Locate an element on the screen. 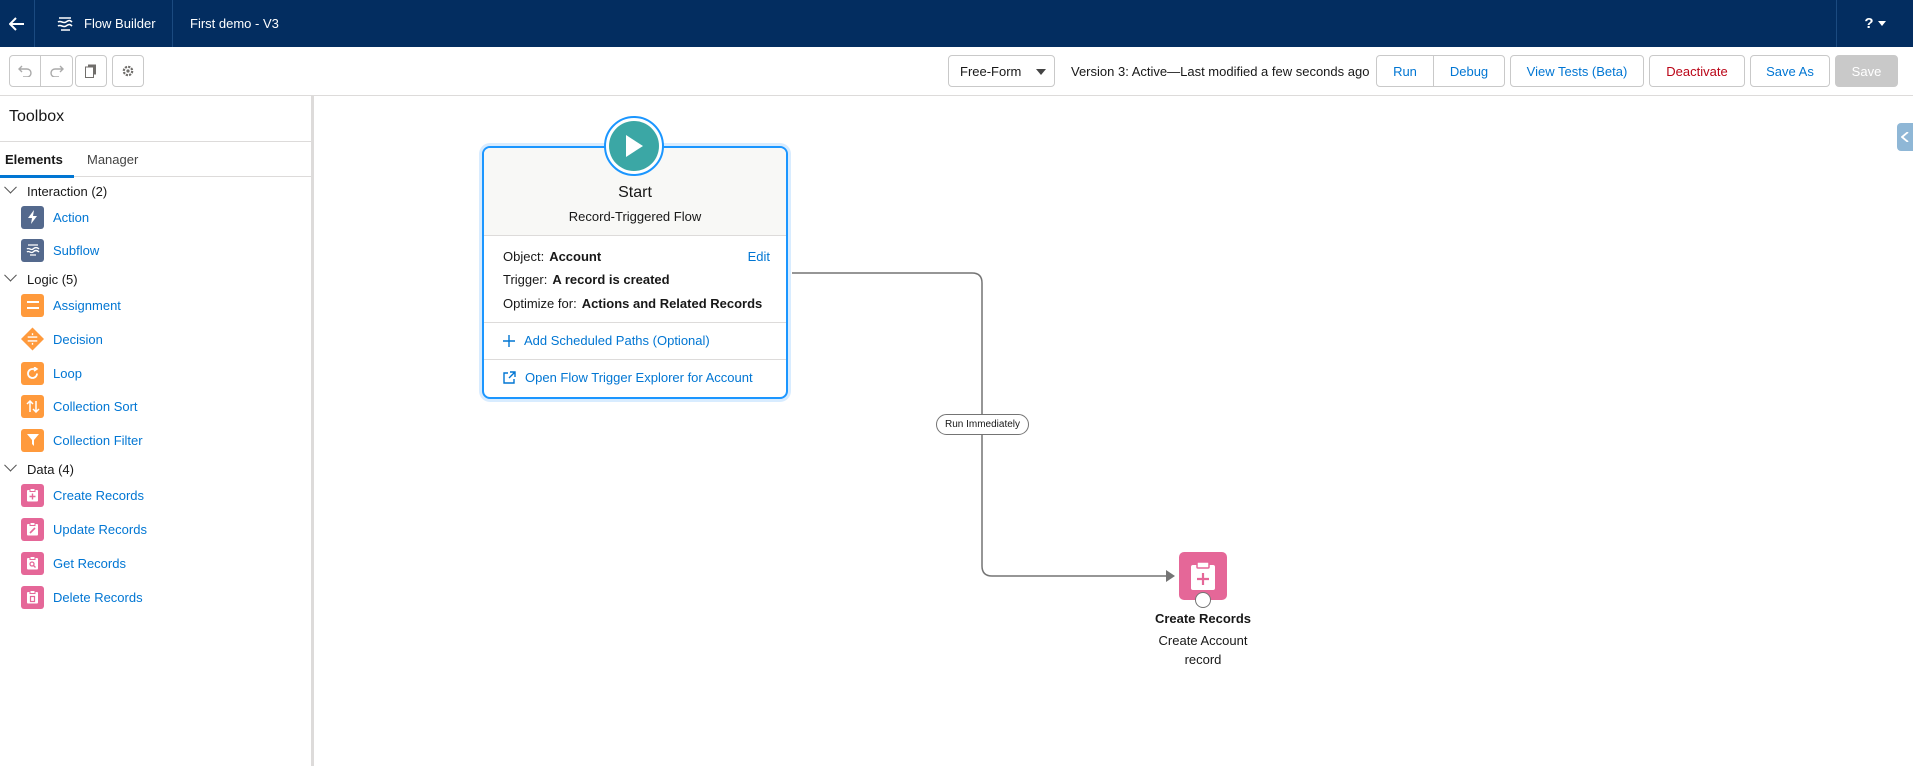 The width and height of the screenshot is (1913, 766). group-label: Interaction (2) is located at coordinates (67, 191).